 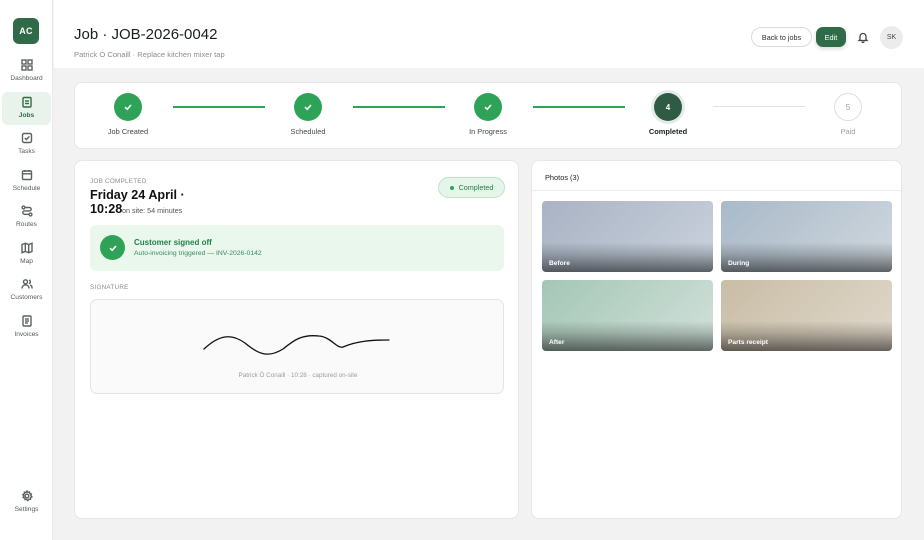 I want to click on sidebar-item-label: Tasks, so click(x=26, y=151).